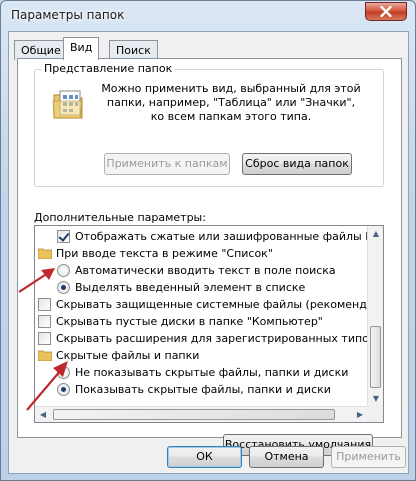  Describe the element at coordinates (375, 357) in the screenshot. I see `vertical-scroll-thumb` at that location.